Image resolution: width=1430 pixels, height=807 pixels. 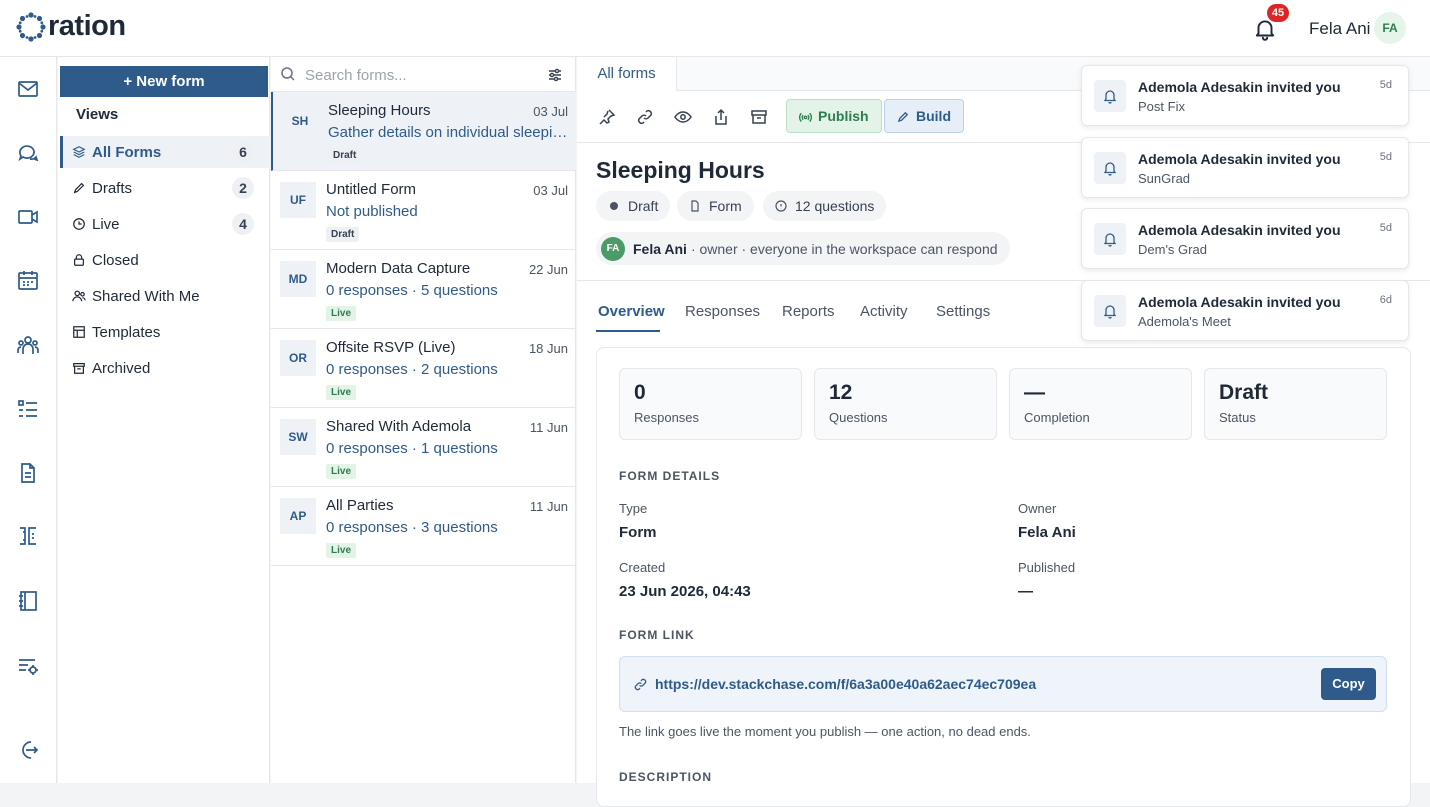 I want to click on notification-subtitle: SunGrad, so click(x=1164, y=178).